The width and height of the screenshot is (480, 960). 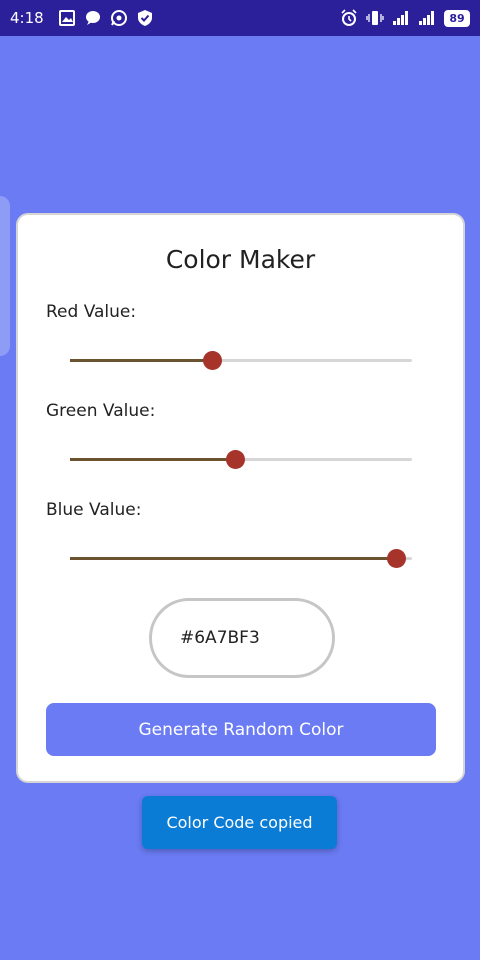 What do you see at coordinates (101, 411) in the screenshot?
I see `green-value-label: Green Value:` at bounding box center [101, 411].